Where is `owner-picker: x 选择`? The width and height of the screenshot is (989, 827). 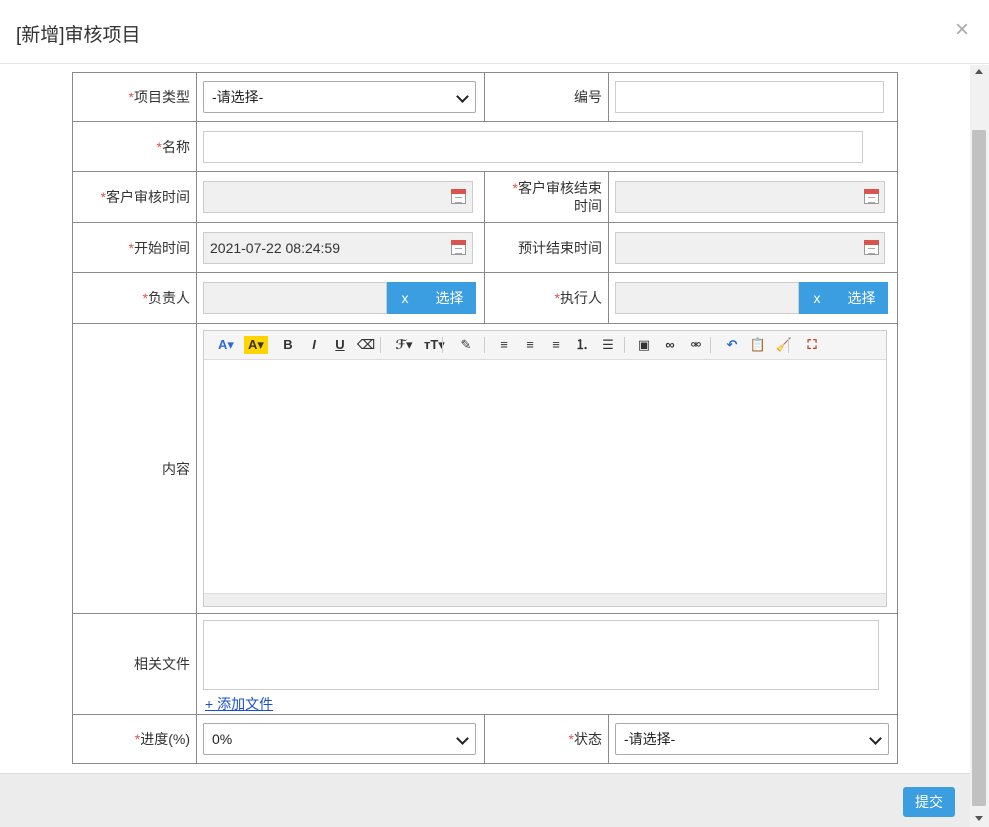
owner-picker: x 选择 is located at coordinates (339, 298).